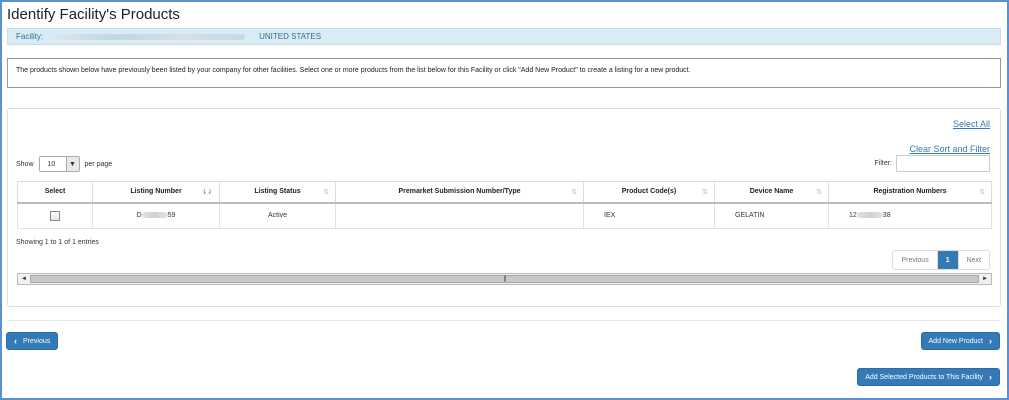 The height and width of the screenshot is (400, 1009). Describe the element at coordinates (771, 215) in the screenshot. I see `cell-device-name: GELATIN` at that location.